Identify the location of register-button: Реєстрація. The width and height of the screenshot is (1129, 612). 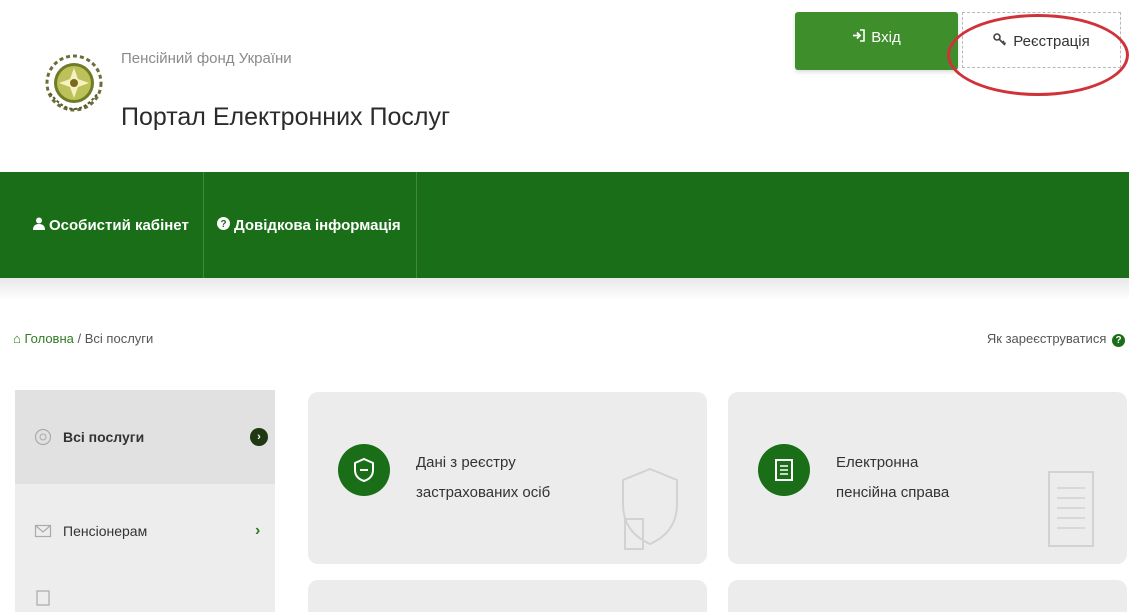
(1041, 40).